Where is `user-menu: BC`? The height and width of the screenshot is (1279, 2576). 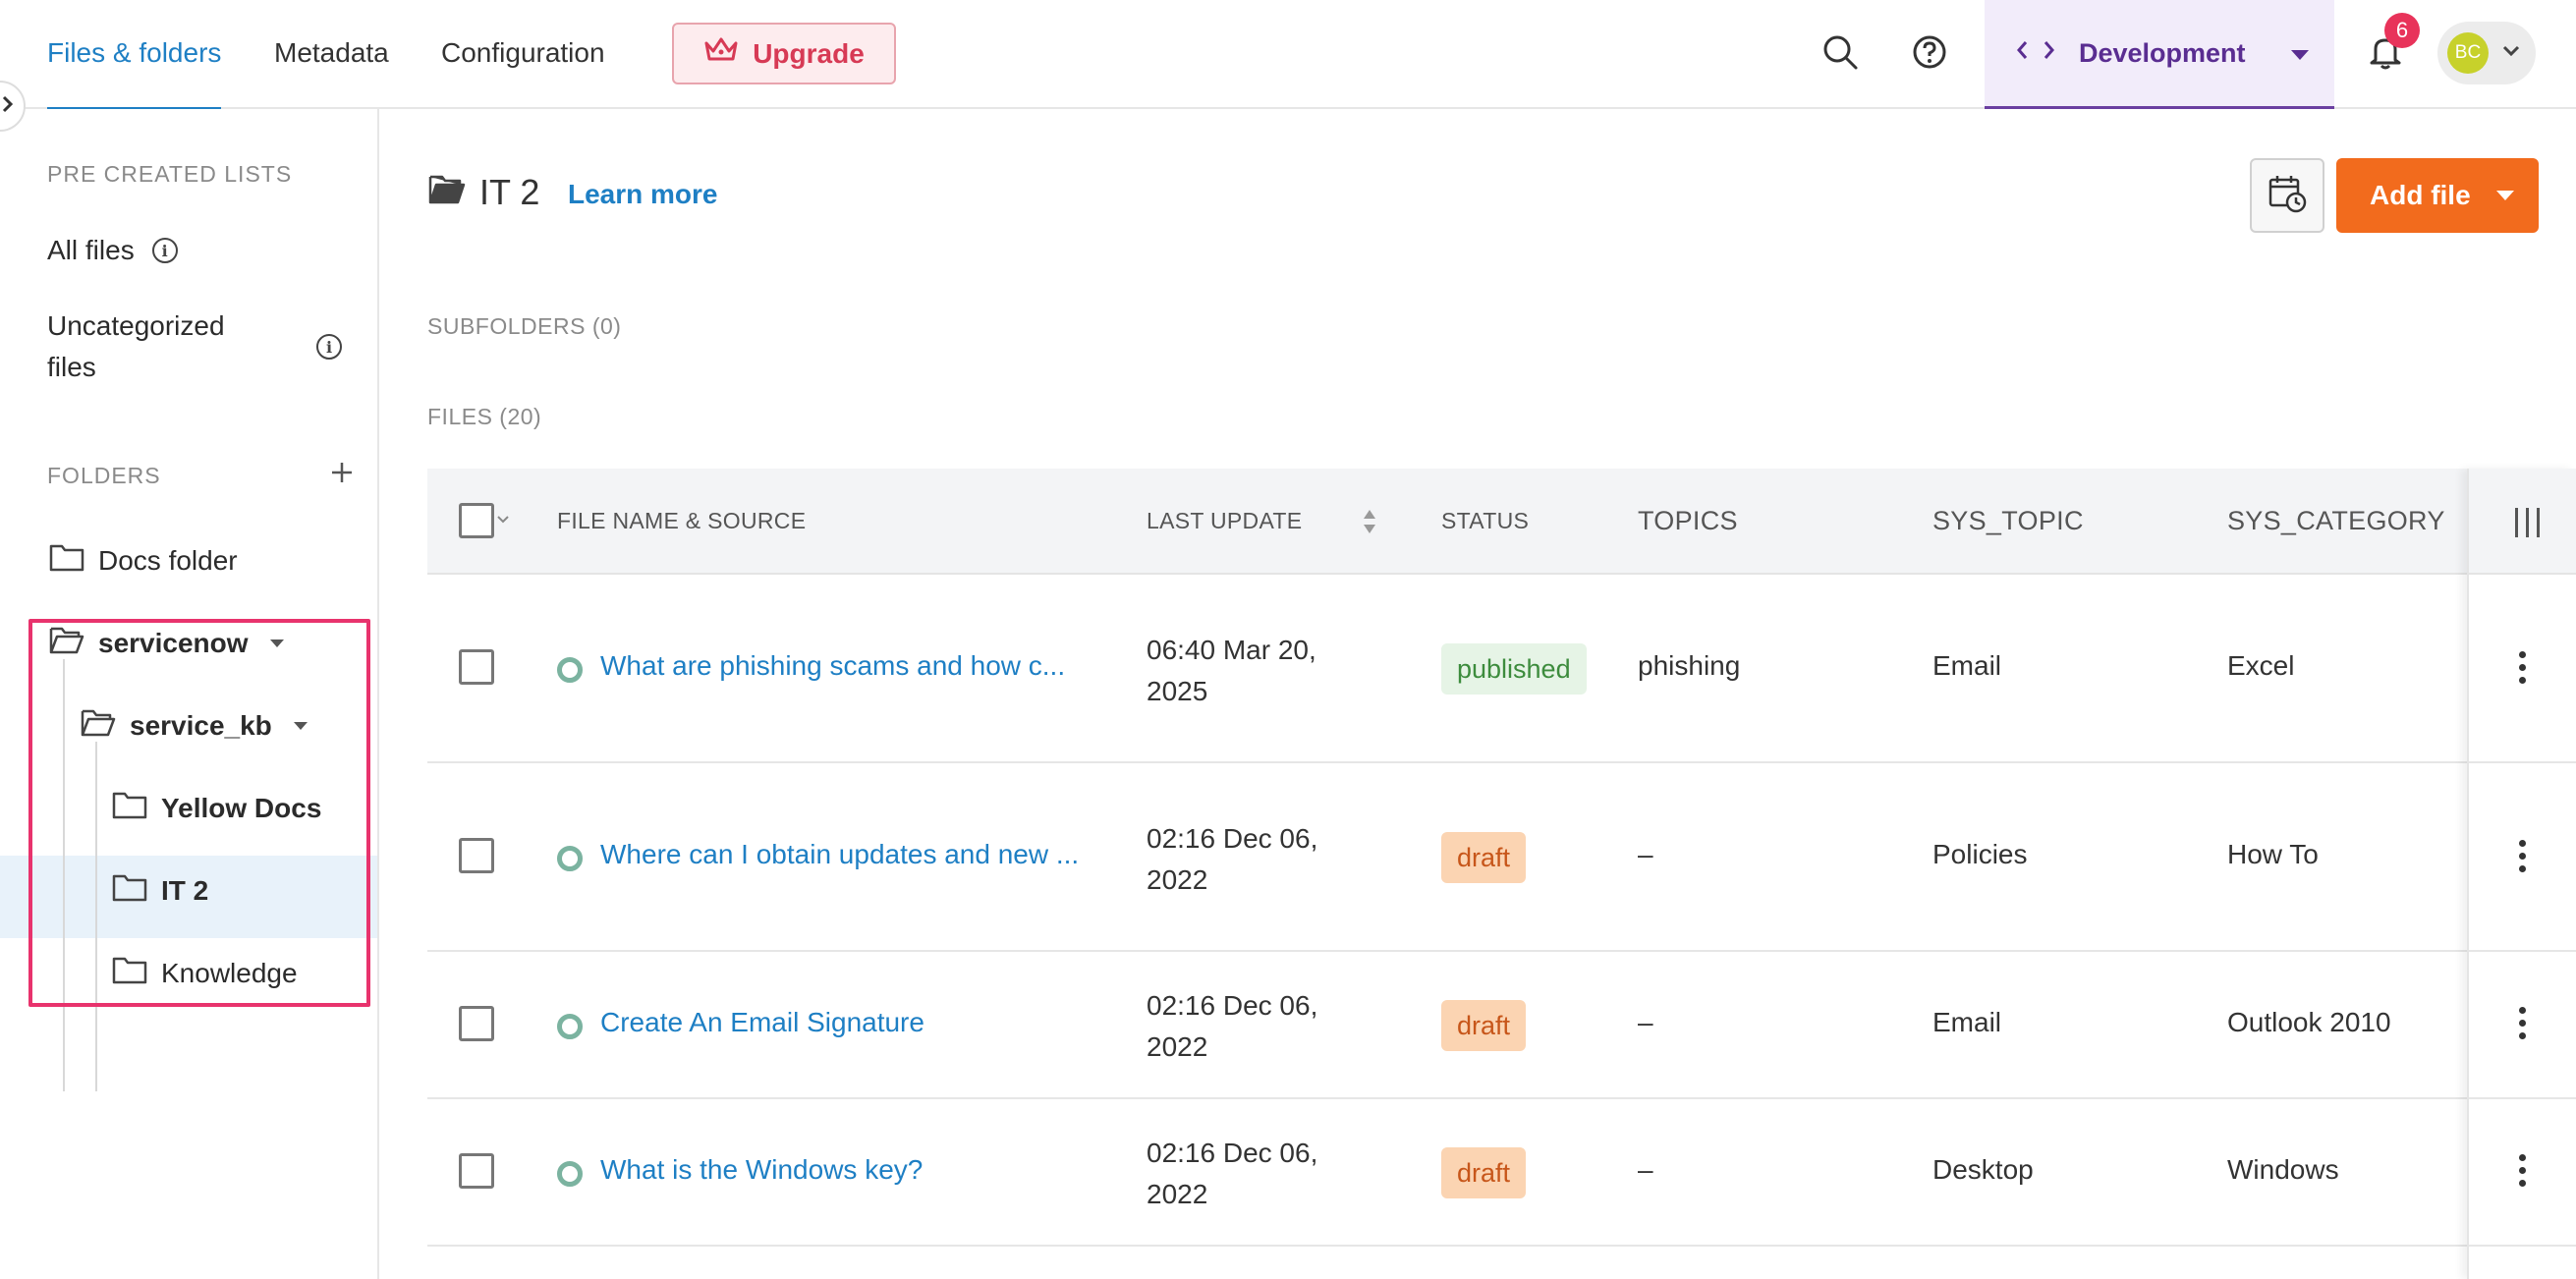 user-menu: BC is located at coordinates (2486, 53).